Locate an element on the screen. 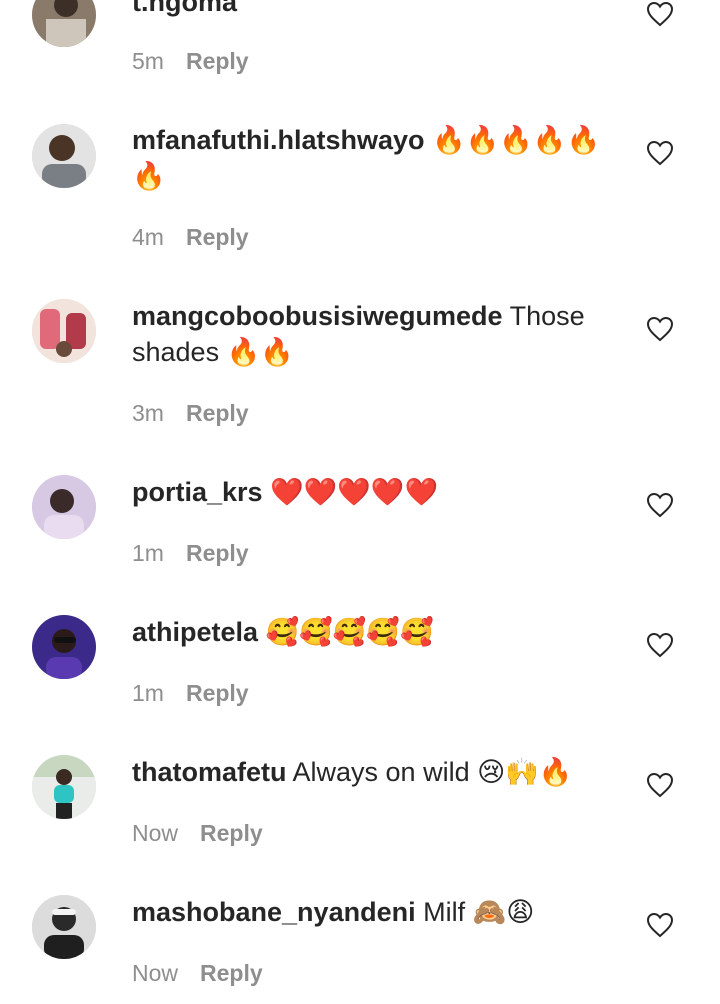  comment-text: mfanafuthi.hlatshwayo 🔥🔥🔥🔥🔥🔥 is located at coordinates (372, 158).